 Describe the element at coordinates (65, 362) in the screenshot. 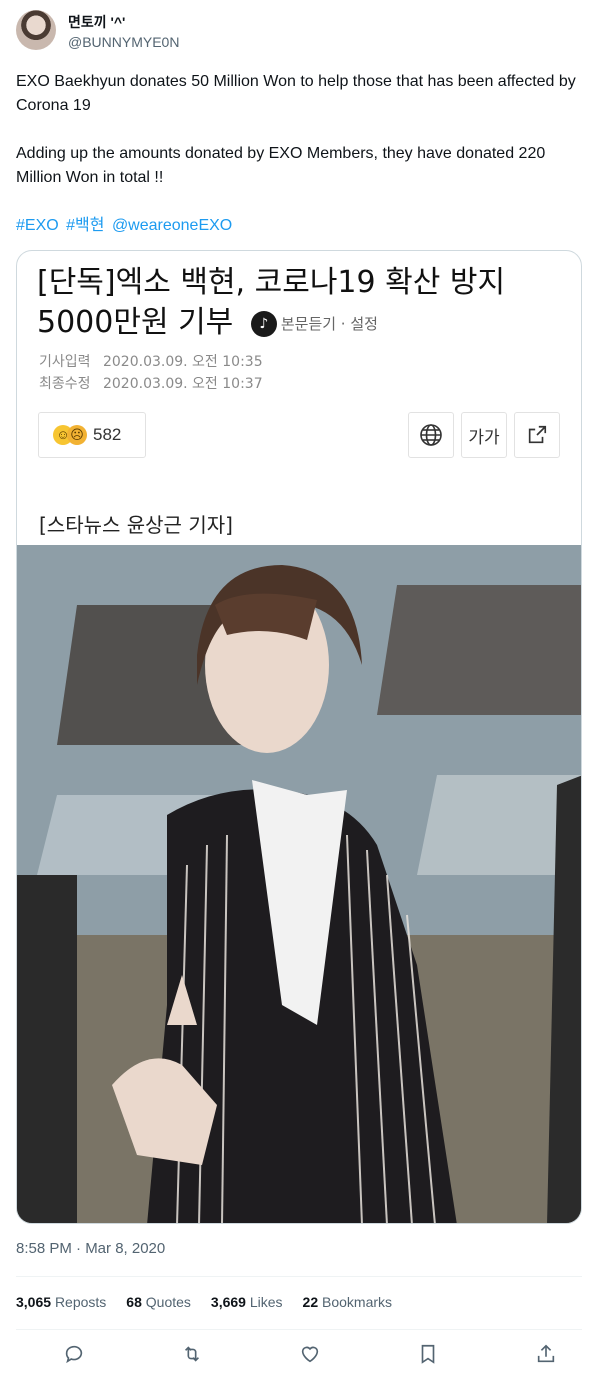

I see `published-label: 기사입력` at that location.